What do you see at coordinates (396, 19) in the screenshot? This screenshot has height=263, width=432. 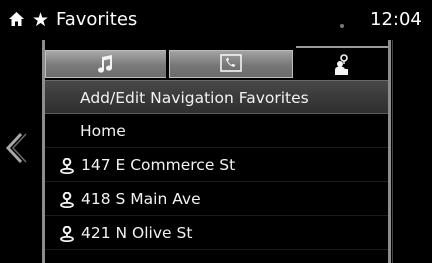 I see `clock: 12:04` at bounding box center [396, 19].